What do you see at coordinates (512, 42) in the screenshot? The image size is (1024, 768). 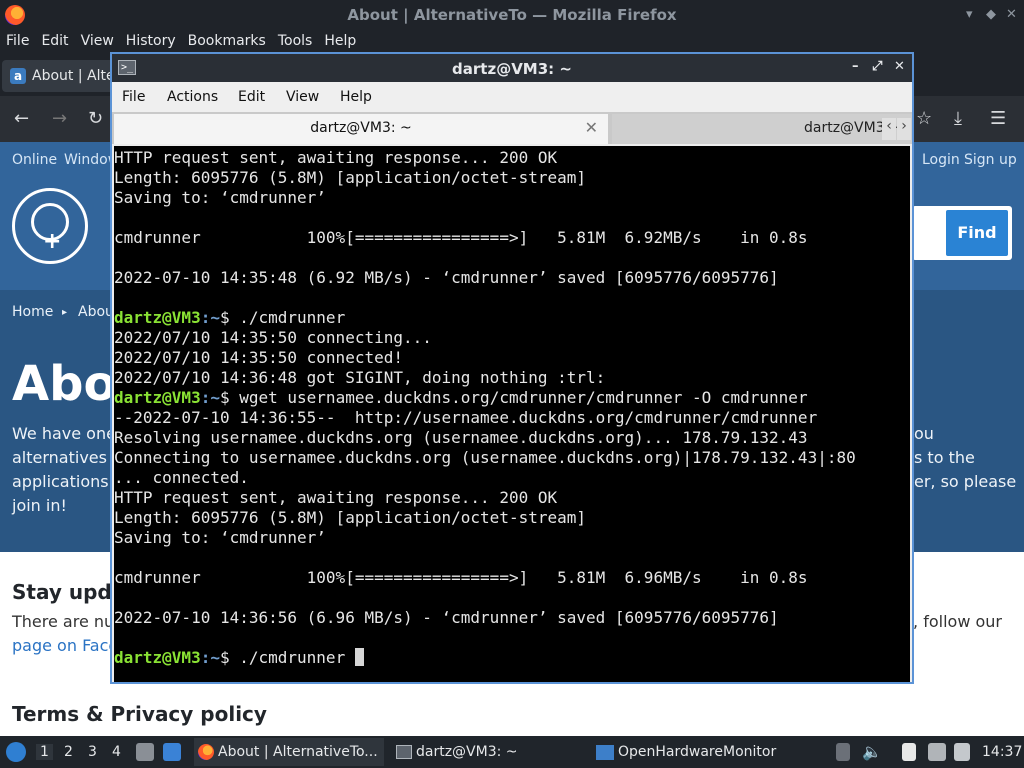 I see `firefox-menubar: File Edit View History Bookmarks Tools Help` at bounding box center [512, 42].